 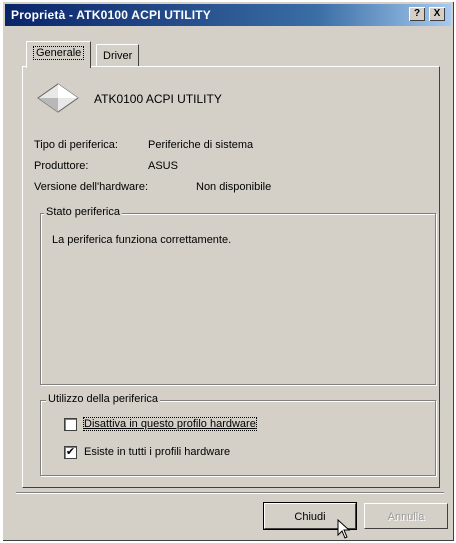 What do you see at coordinates (142, 240) in the screenshot?
I see `device-status-text: La periferica funziona correttamente.` at bounding box center [142, 240].